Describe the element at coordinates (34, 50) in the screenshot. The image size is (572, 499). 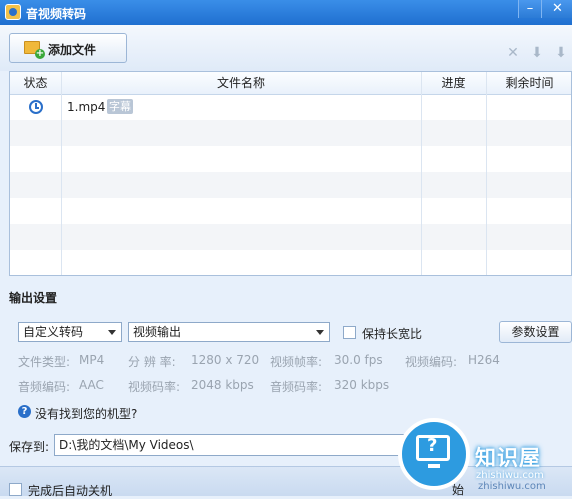
I see `add-file-icon` at that location.